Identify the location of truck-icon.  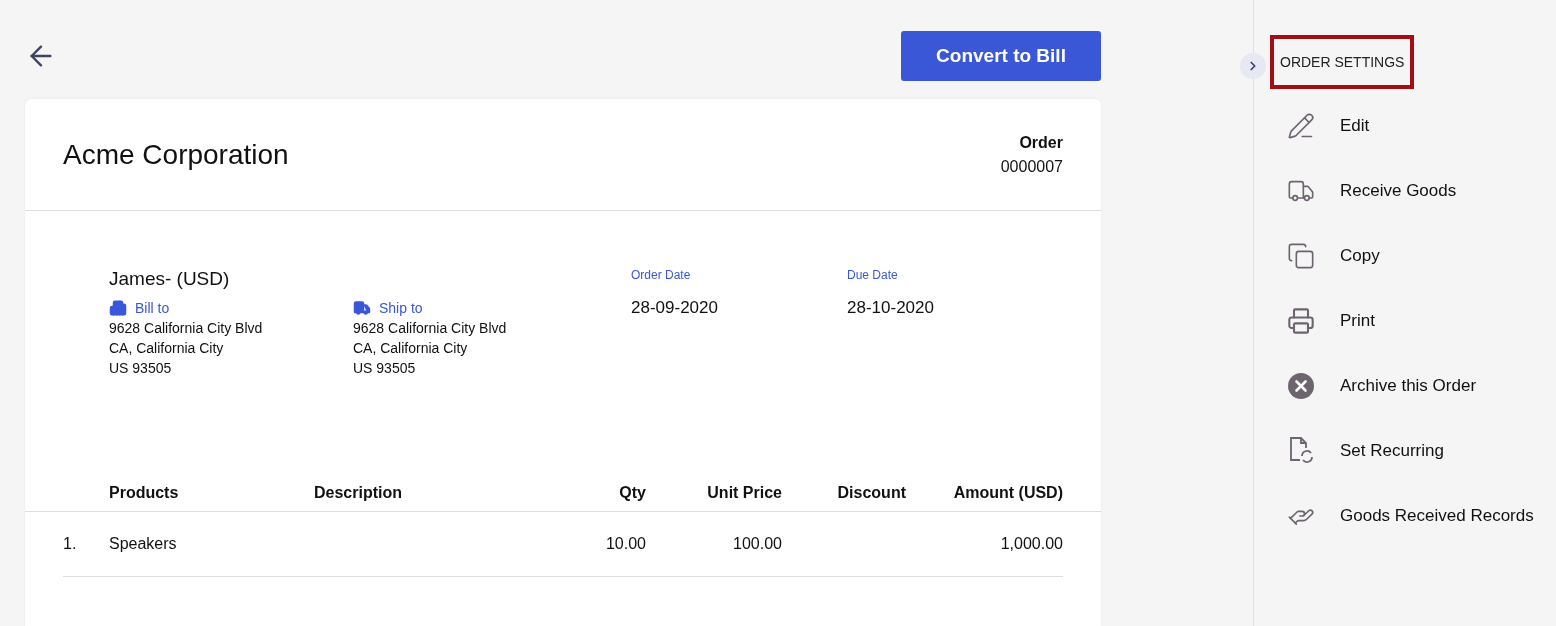
(362, 308).